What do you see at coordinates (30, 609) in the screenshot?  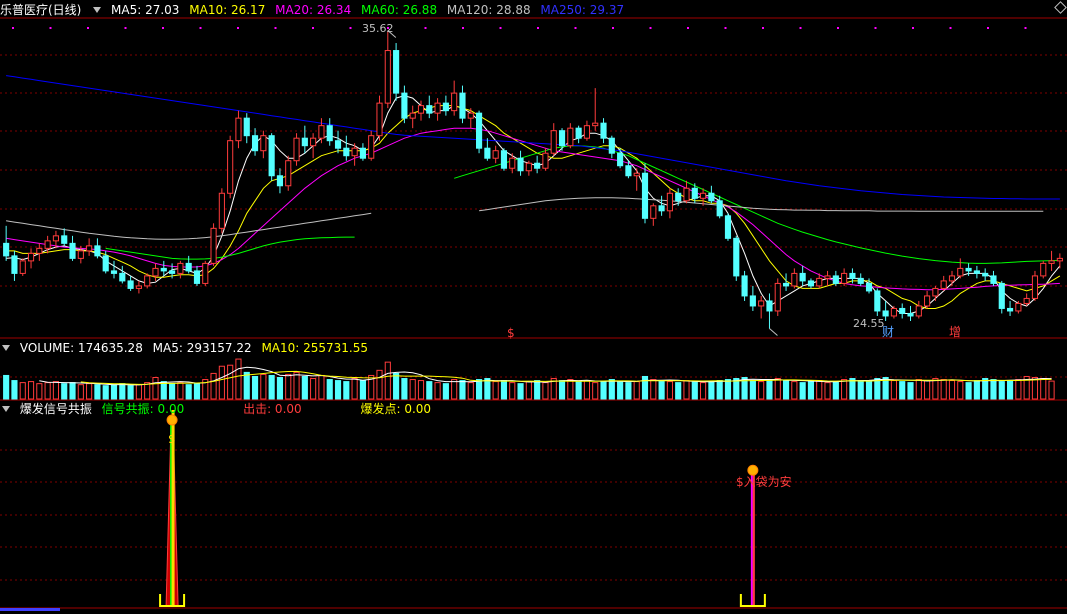 I see `scroll-indicator` at bounding box center [30, 609].